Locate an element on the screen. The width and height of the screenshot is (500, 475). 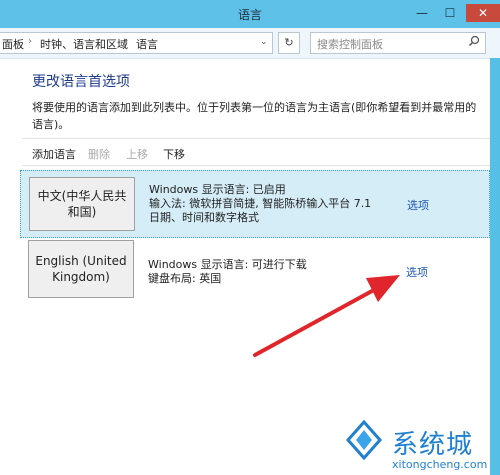
watermark-logo is located at coordinates (364, 440).